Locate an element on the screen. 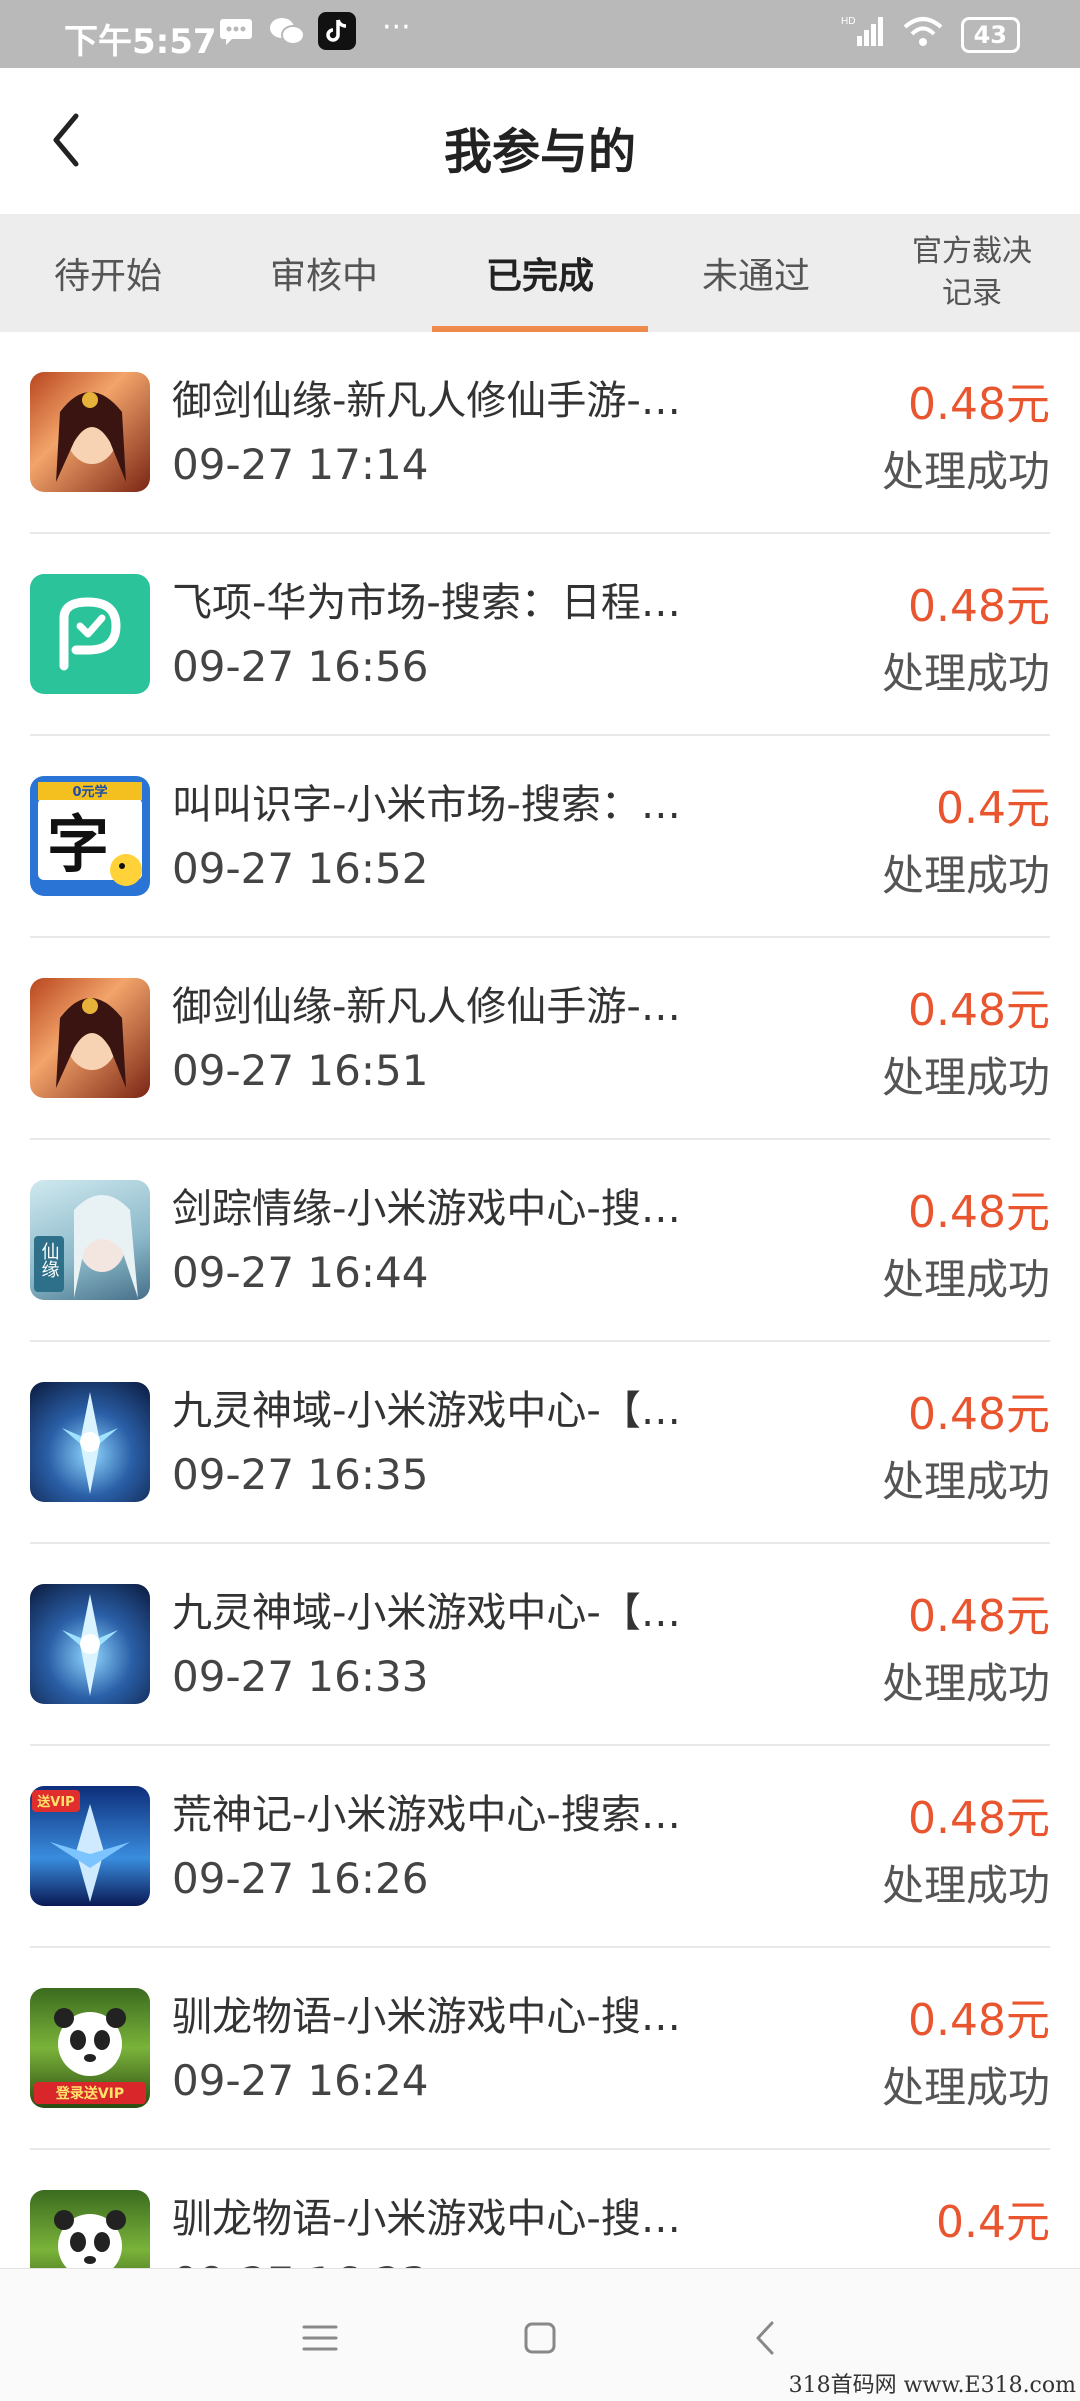 Image resolution: width=1080 pixels, height=2401 pixels. list-item: 御剑仙缘-新凡人修仙手游-… 09-27 17:14 0.48元 处理成功 is located at coordinates (540, 433).